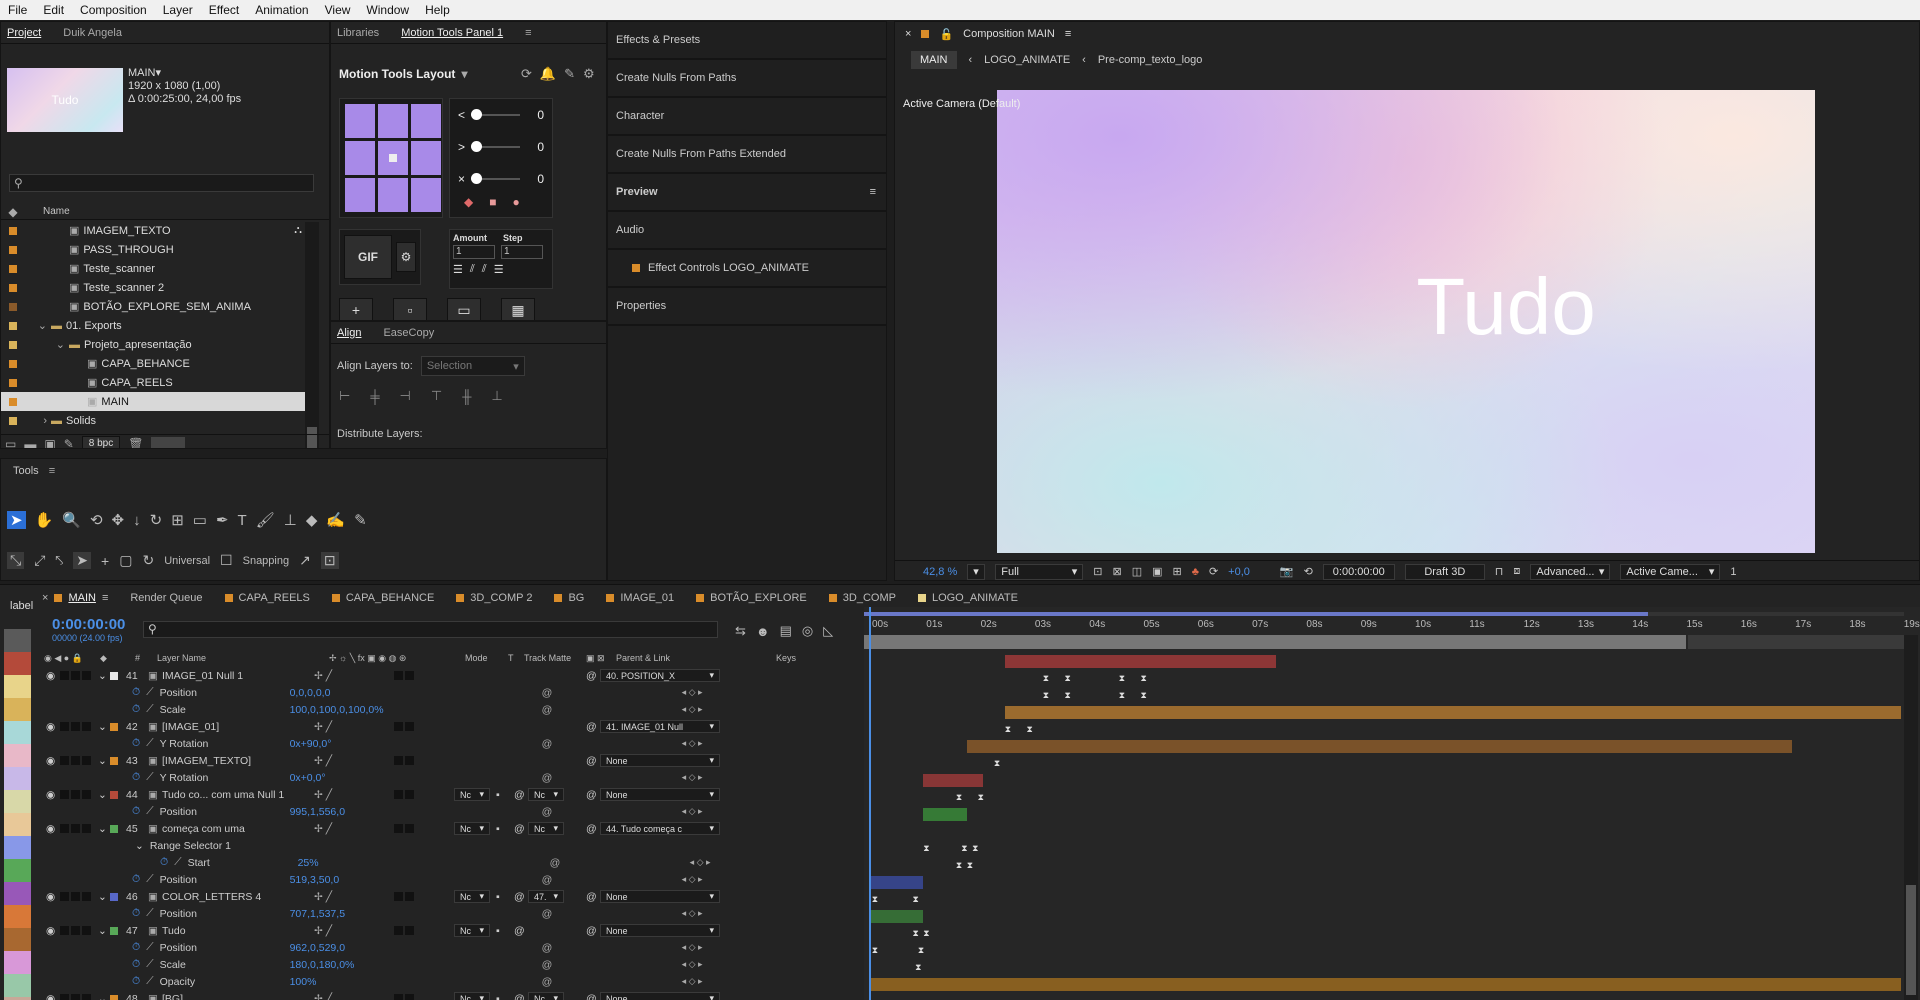 This screenshot has height=1000, width=1920. I want to click on panel-create-nulls-from-paths-extended: Create Nulls From Paths Extended, so click(747, 155).